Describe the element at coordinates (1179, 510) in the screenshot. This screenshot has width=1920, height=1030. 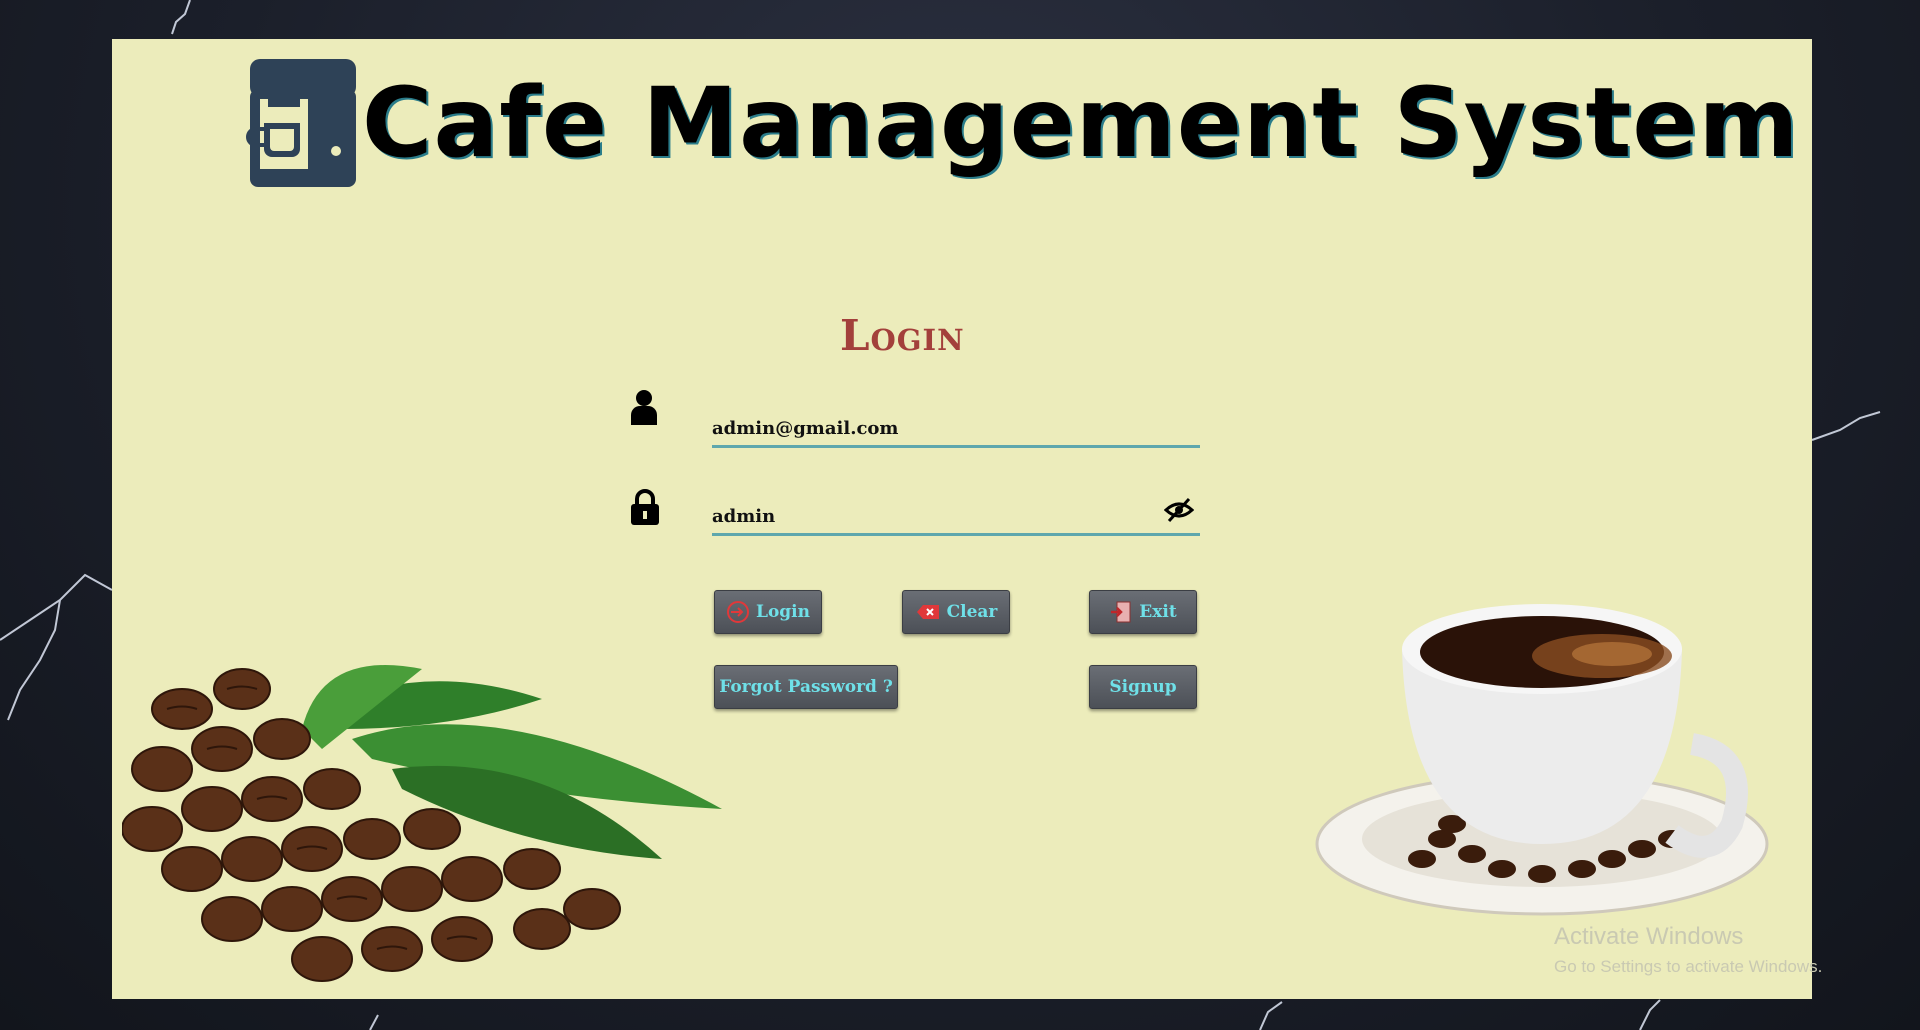
I see `eye-slash-icon` at that location.